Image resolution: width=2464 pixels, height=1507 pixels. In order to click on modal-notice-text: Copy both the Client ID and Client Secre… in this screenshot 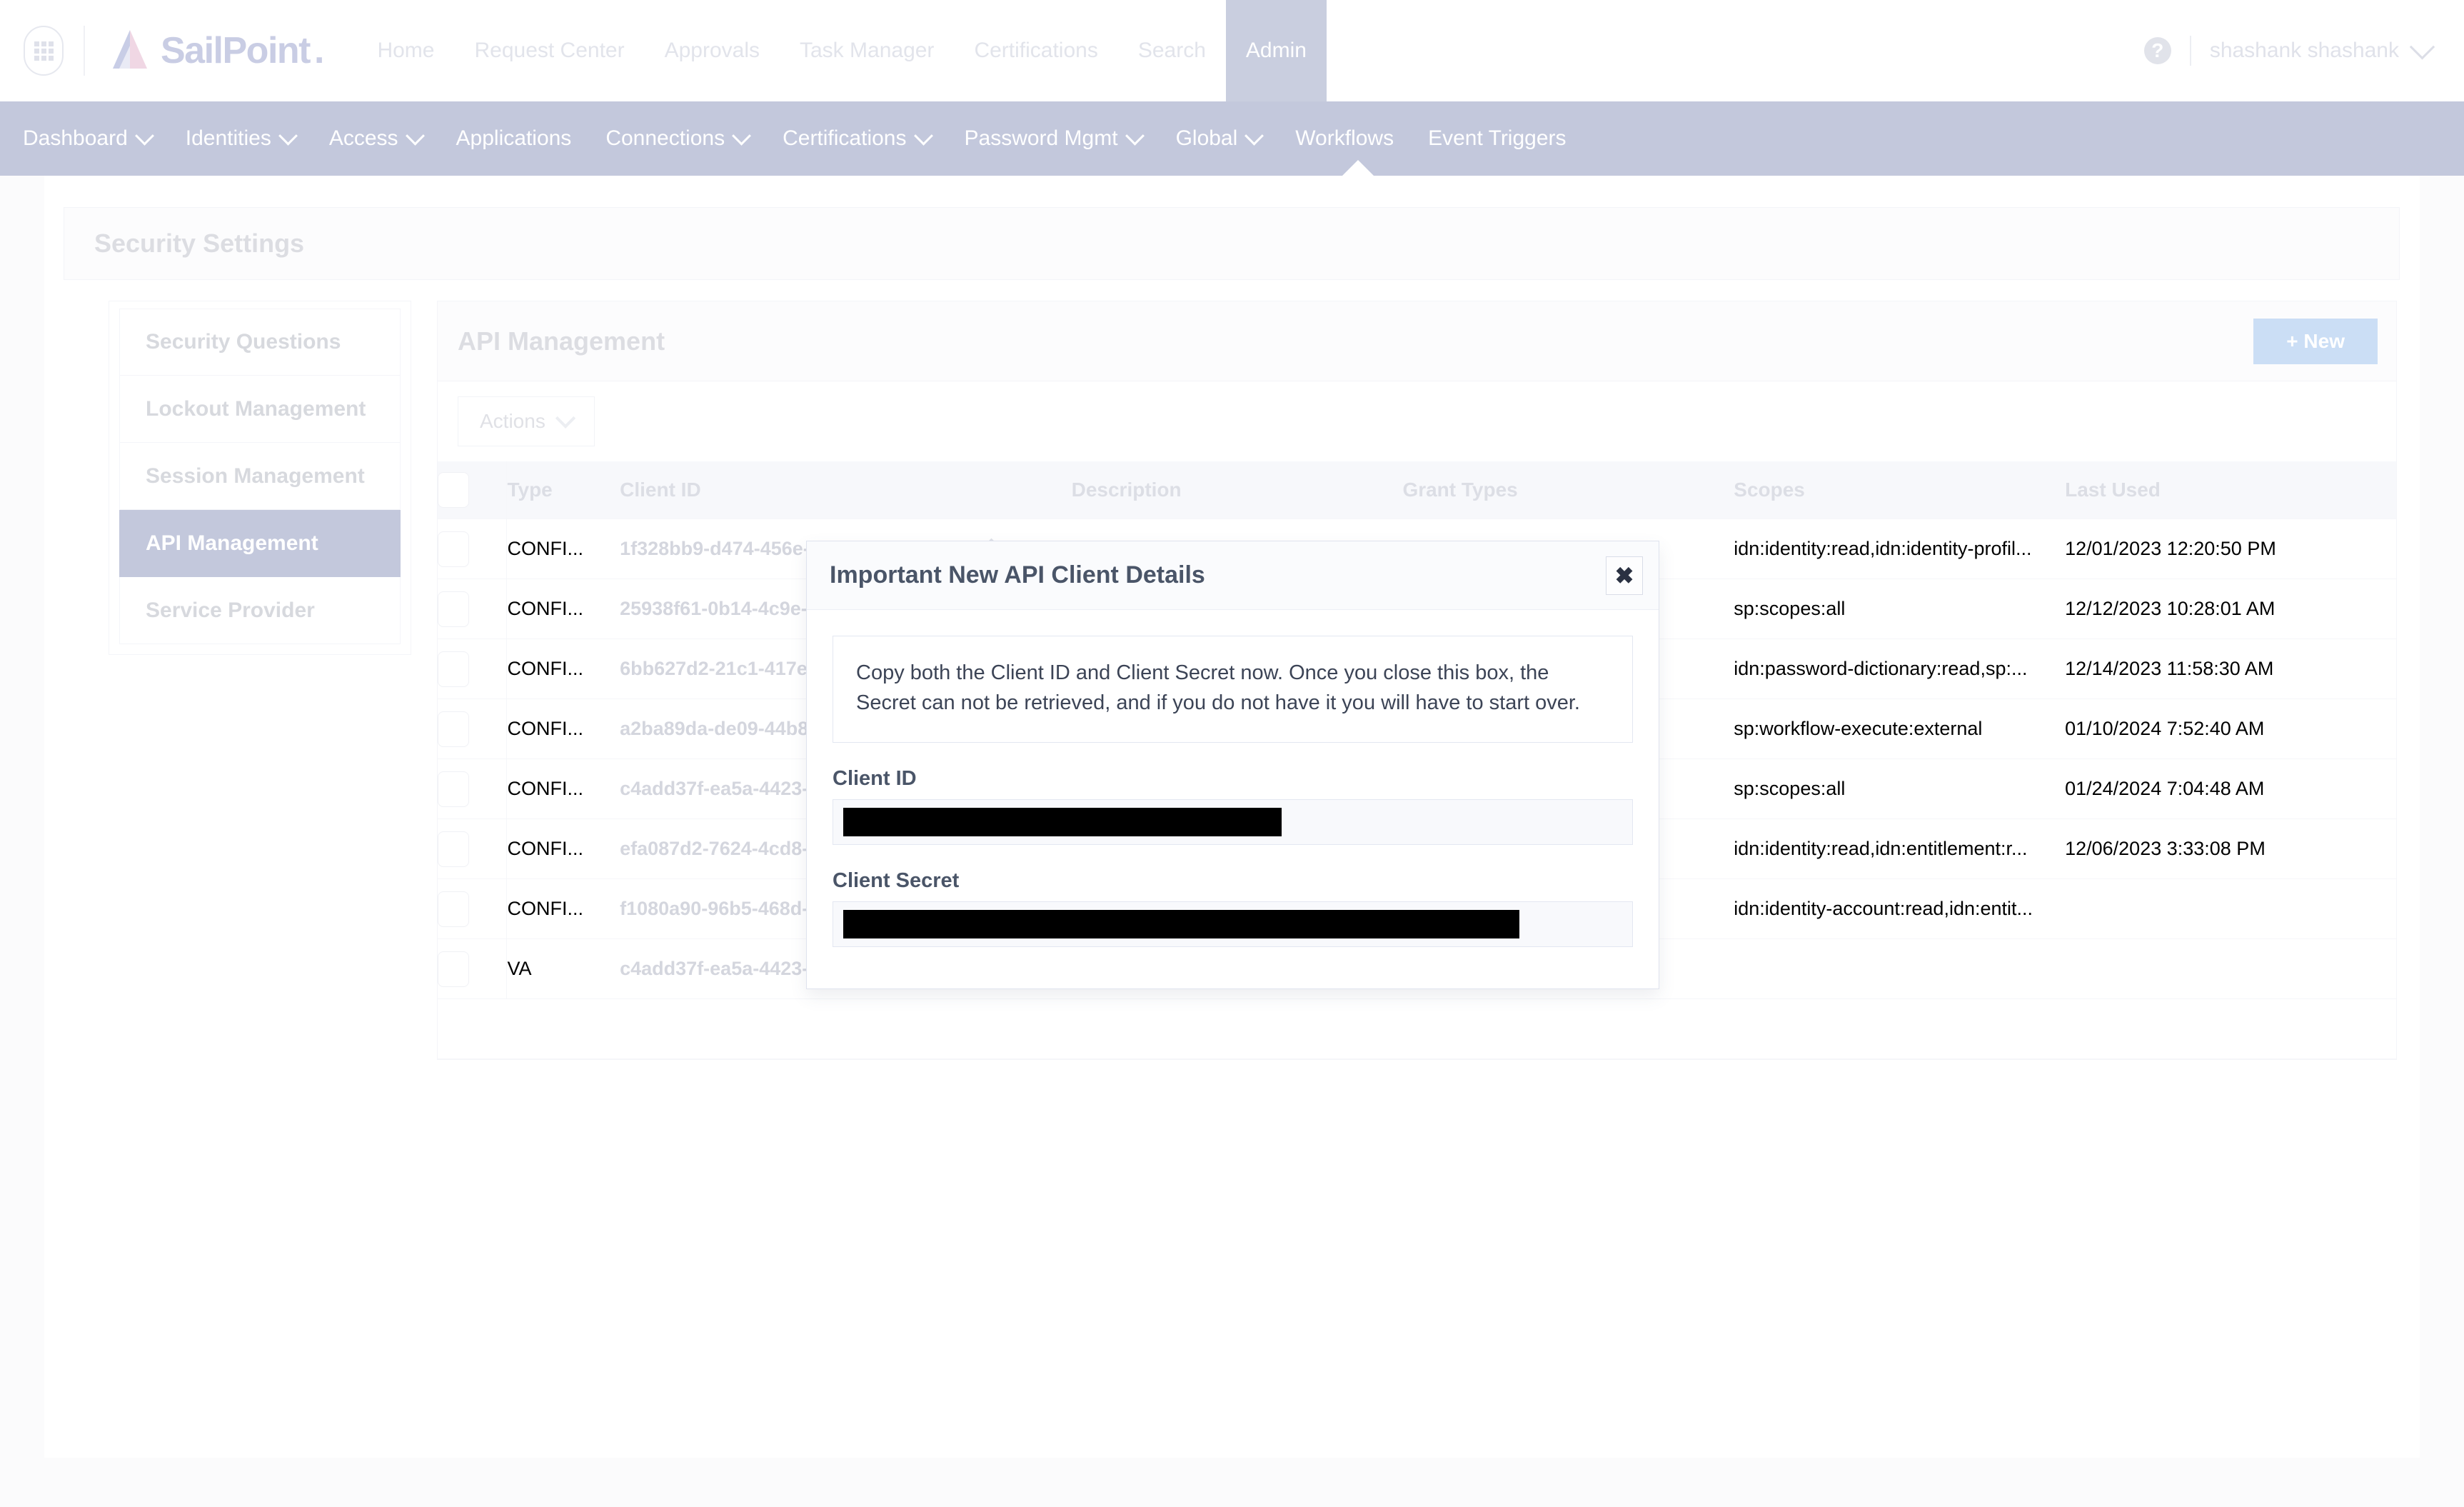, I will do `click(1218, 688)`.